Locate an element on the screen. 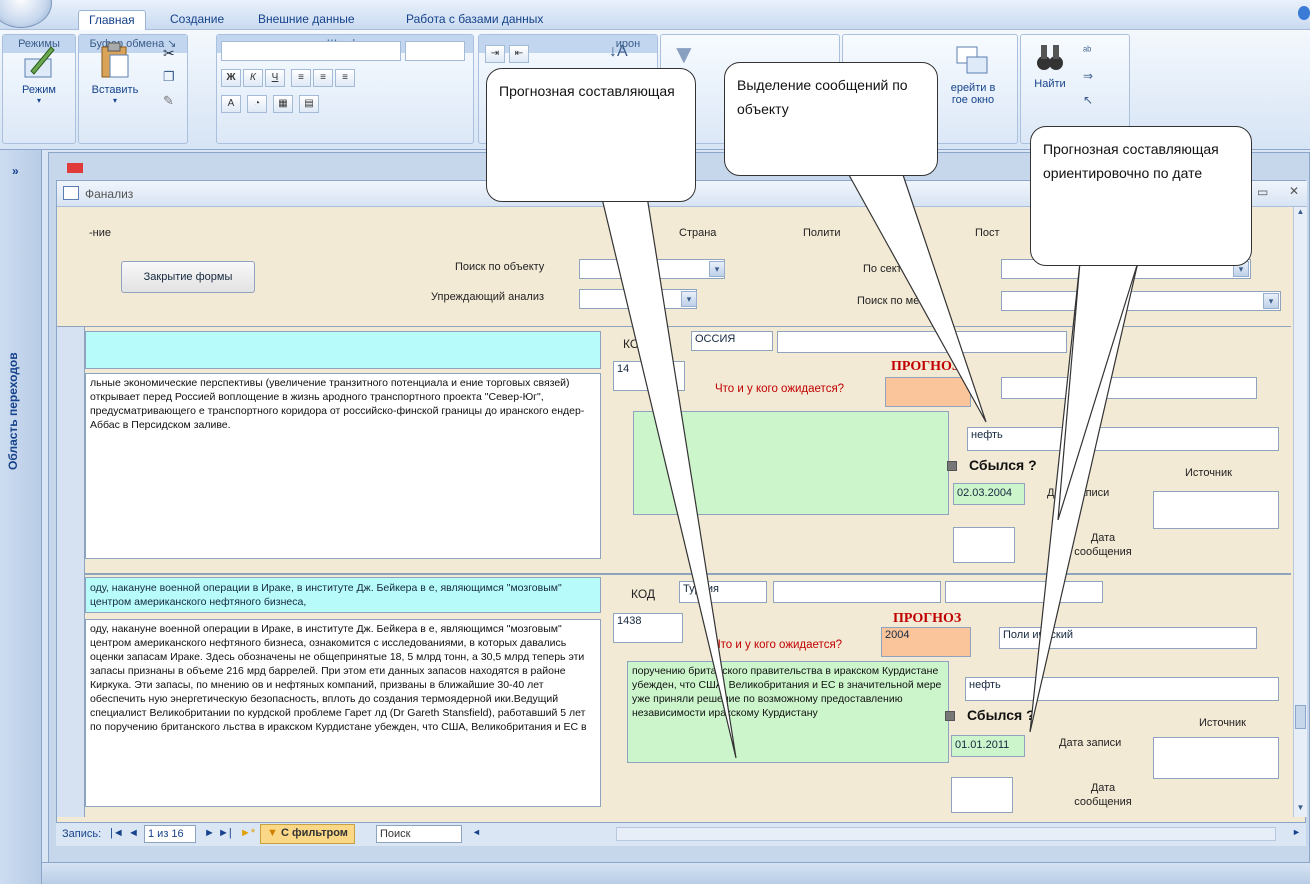 This screenshot has width=1310, height=884. close-icon: ✕ is located at coordinates (1294, 191).